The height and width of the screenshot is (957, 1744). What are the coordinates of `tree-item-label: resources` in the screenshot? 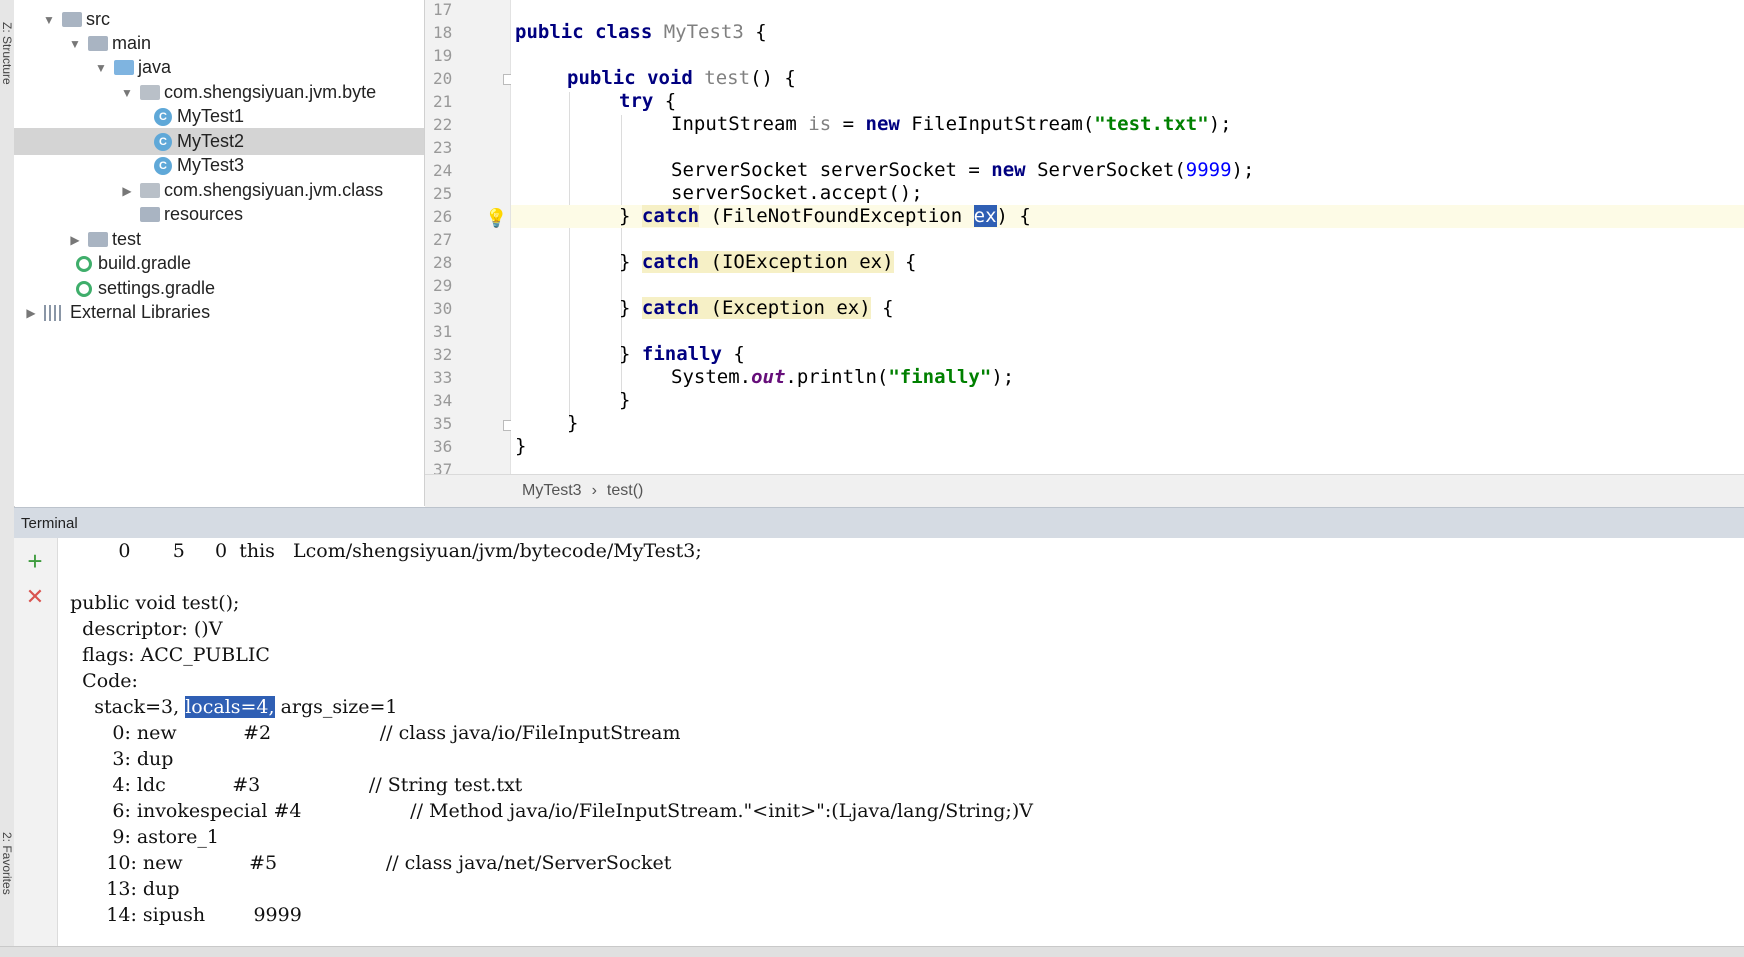 It's located at (204, 214).